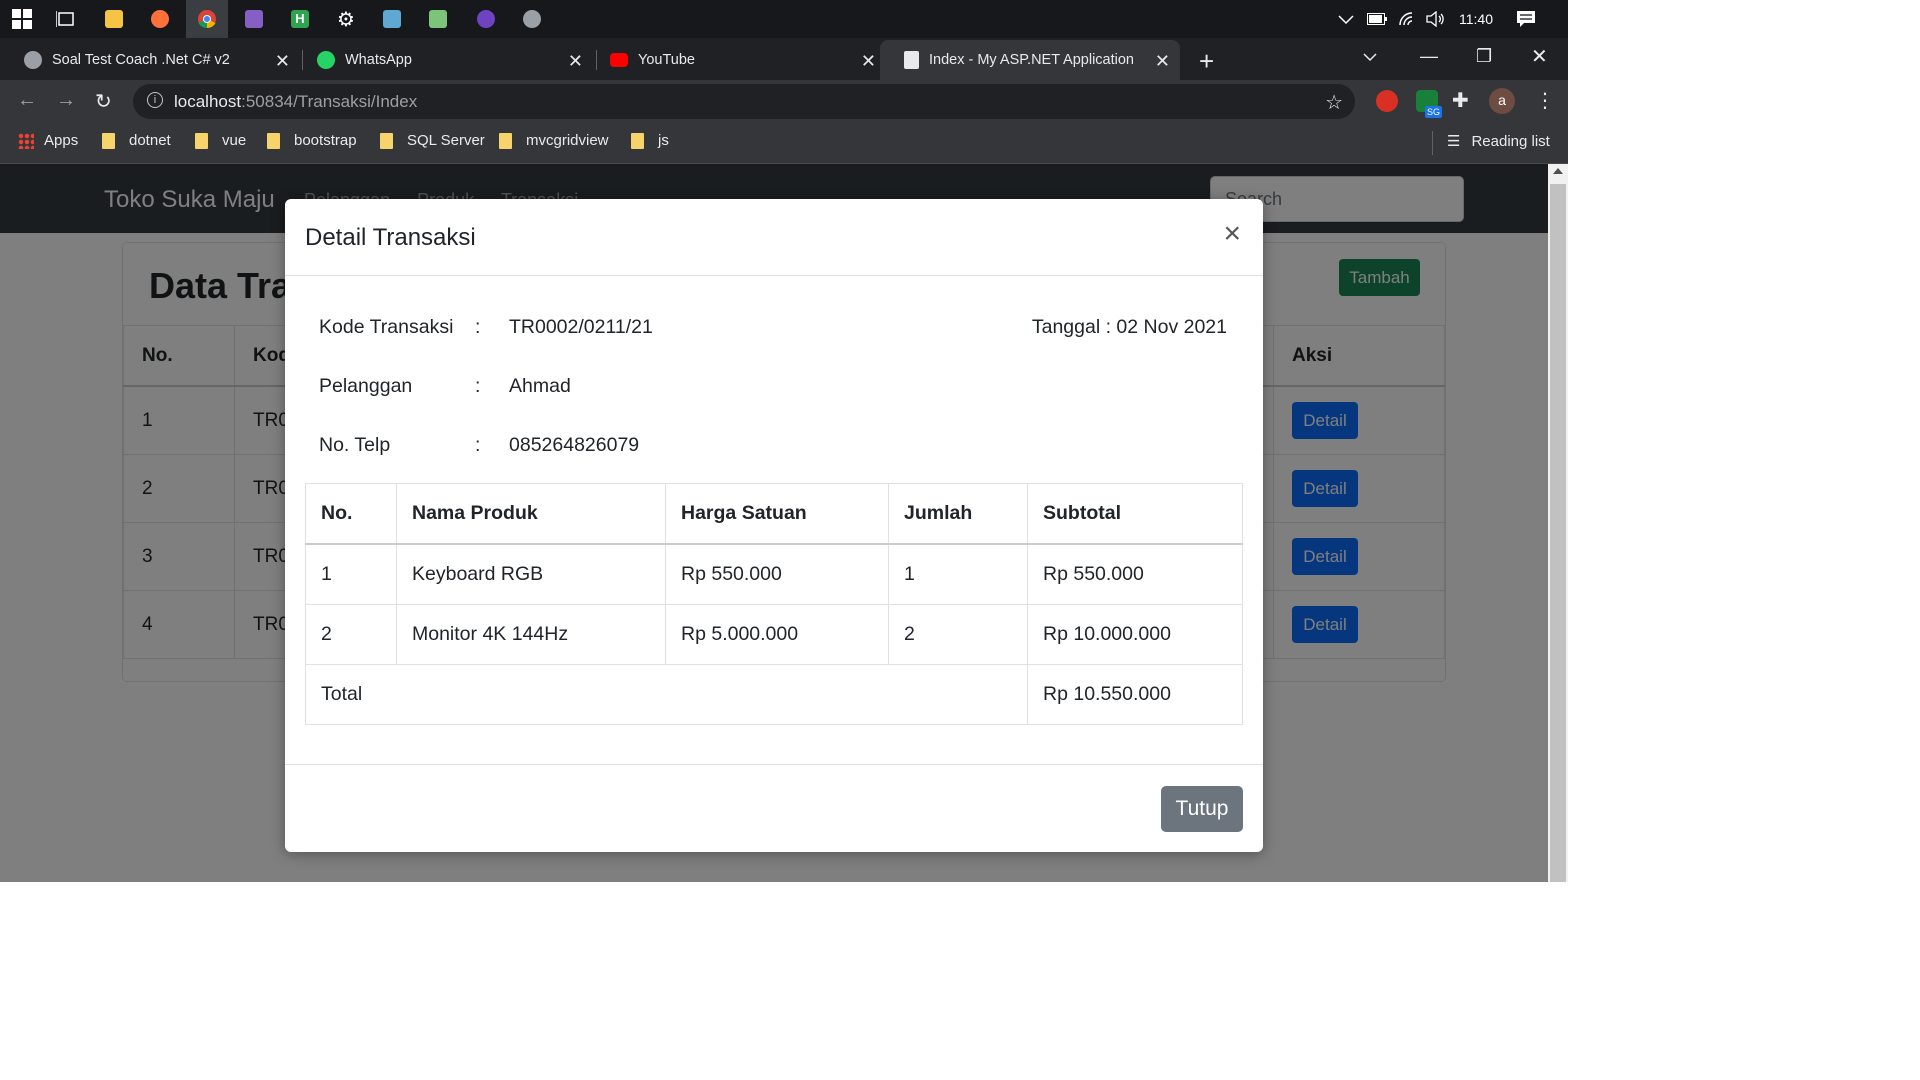 Image resolution: width=1920 pixels, height=1080 pixels. Describe the element at coordinates (386, 327) in the screenshot. I see `info-label: Kode Transaksi` at that location.